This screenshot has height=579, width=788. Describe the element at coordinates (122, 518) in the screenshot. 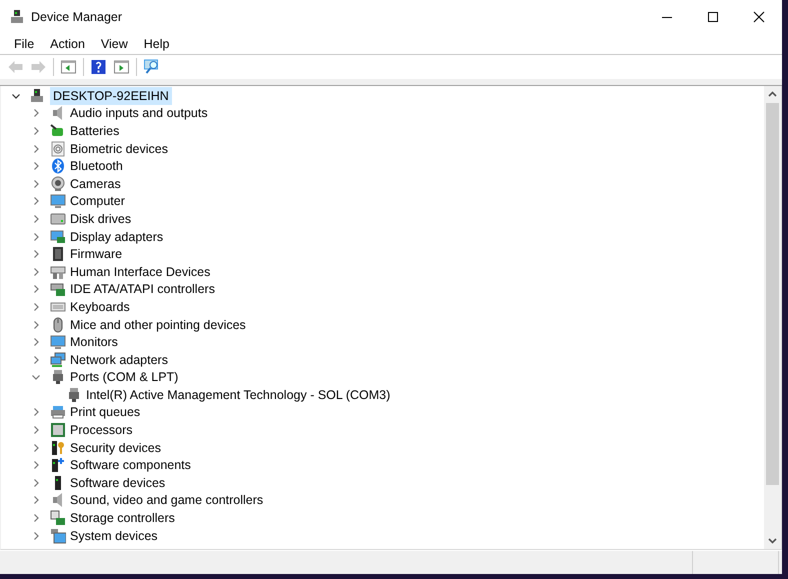

I see `tree-item: Storage controllers` at that location.